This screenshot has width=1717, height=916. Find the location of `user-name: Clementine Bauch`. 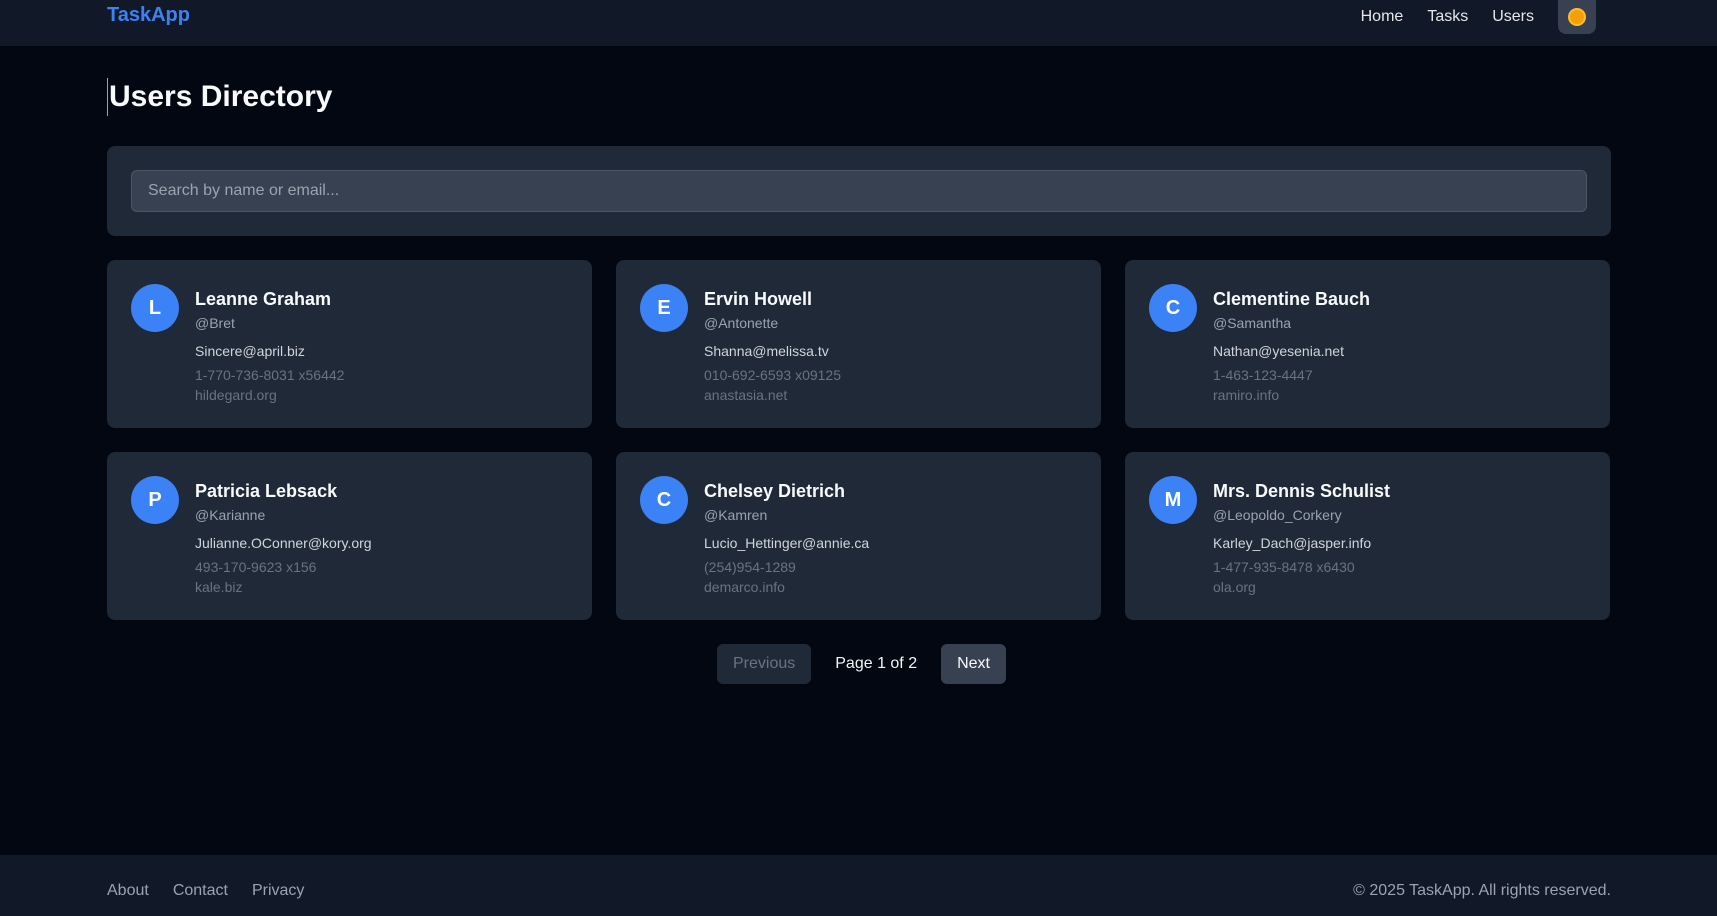

user-name: Clementine Bauch is located at coordinates (1292, 299).